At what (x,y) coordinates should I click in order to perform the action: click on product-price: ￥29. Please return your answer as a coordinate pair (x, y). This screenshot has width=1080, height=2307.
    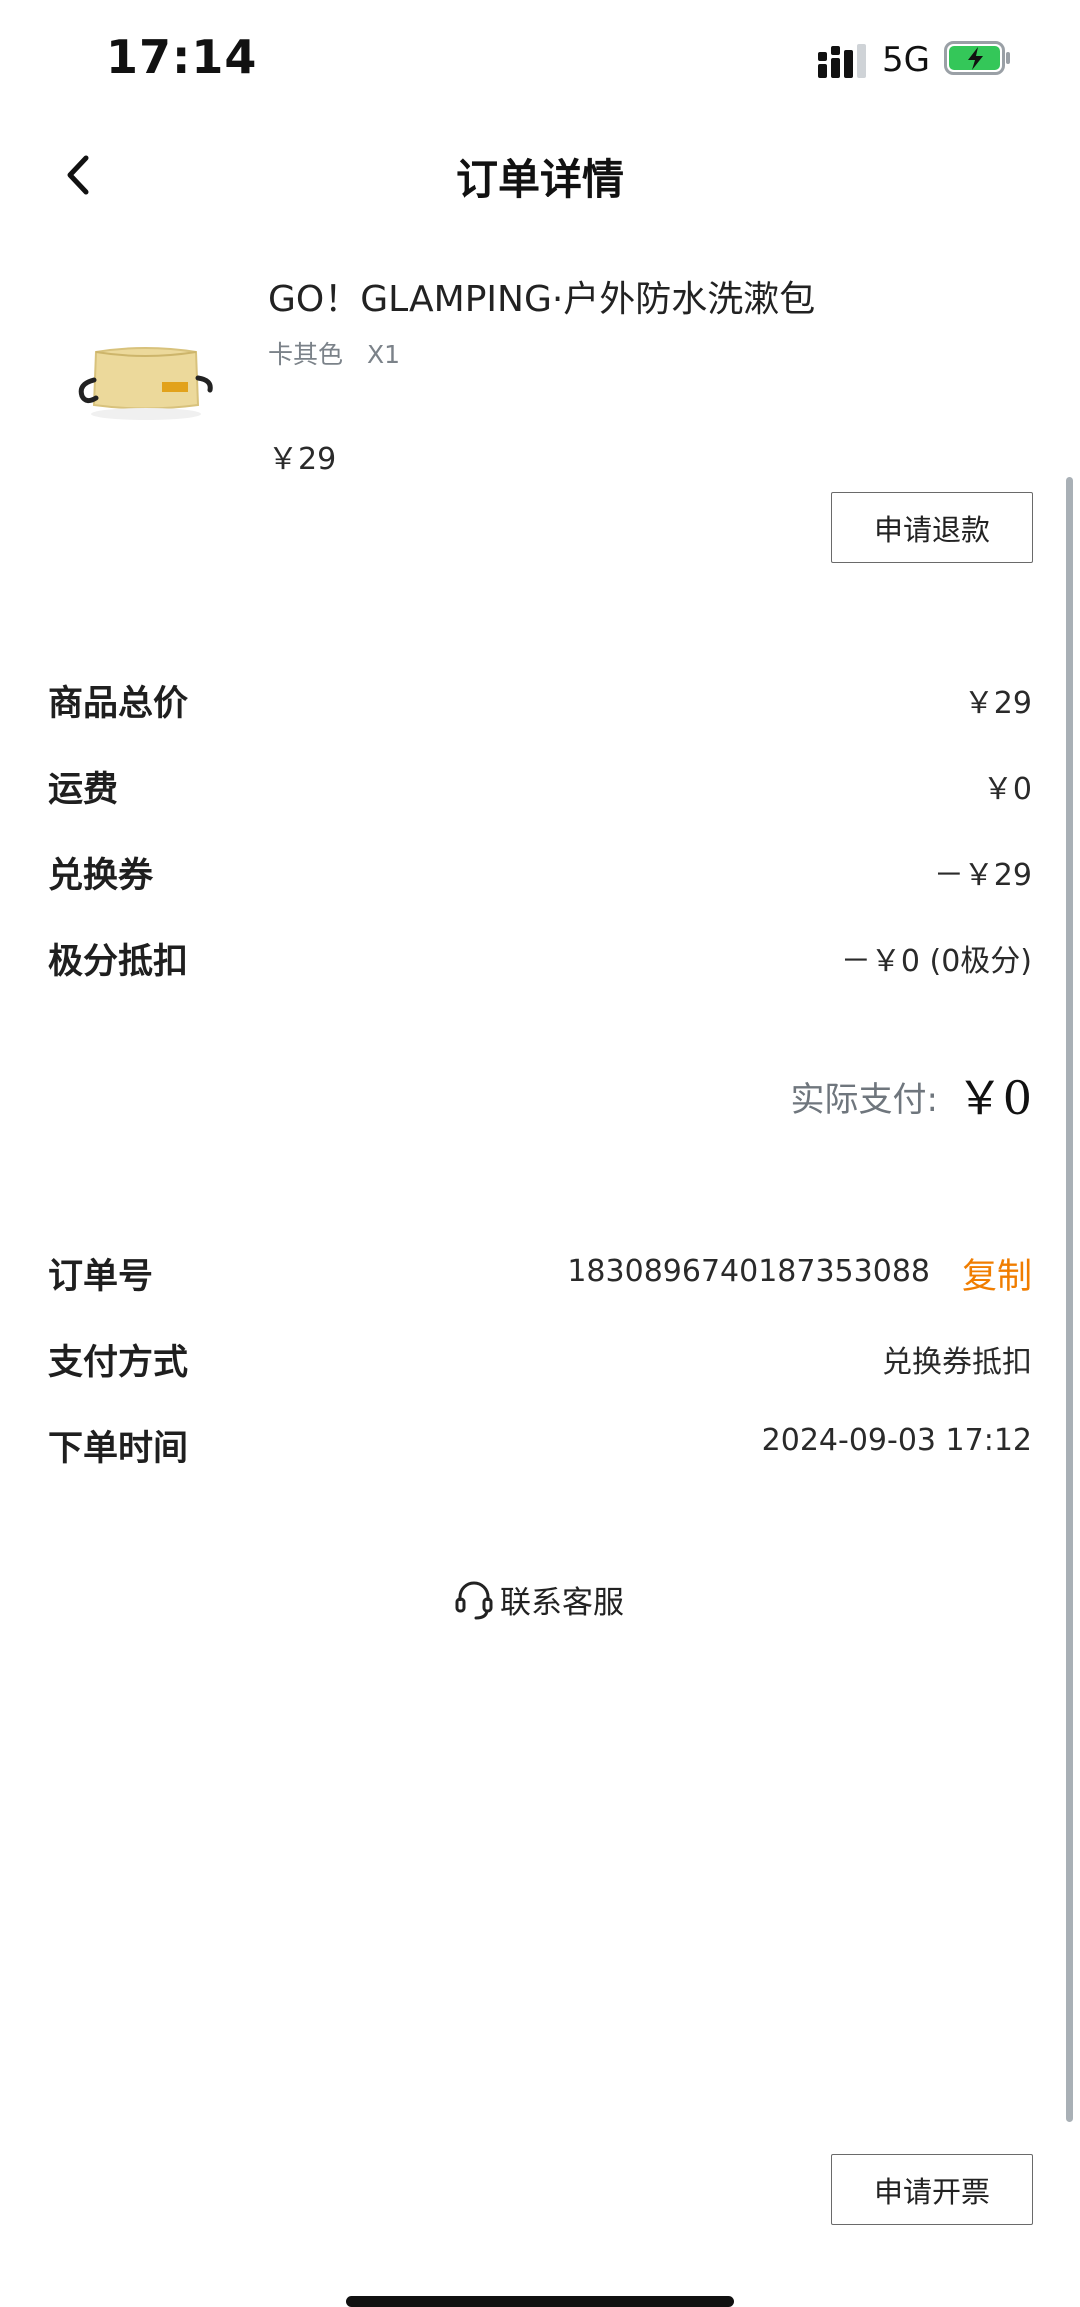
    Looking at the image, I should click on (302, 459).